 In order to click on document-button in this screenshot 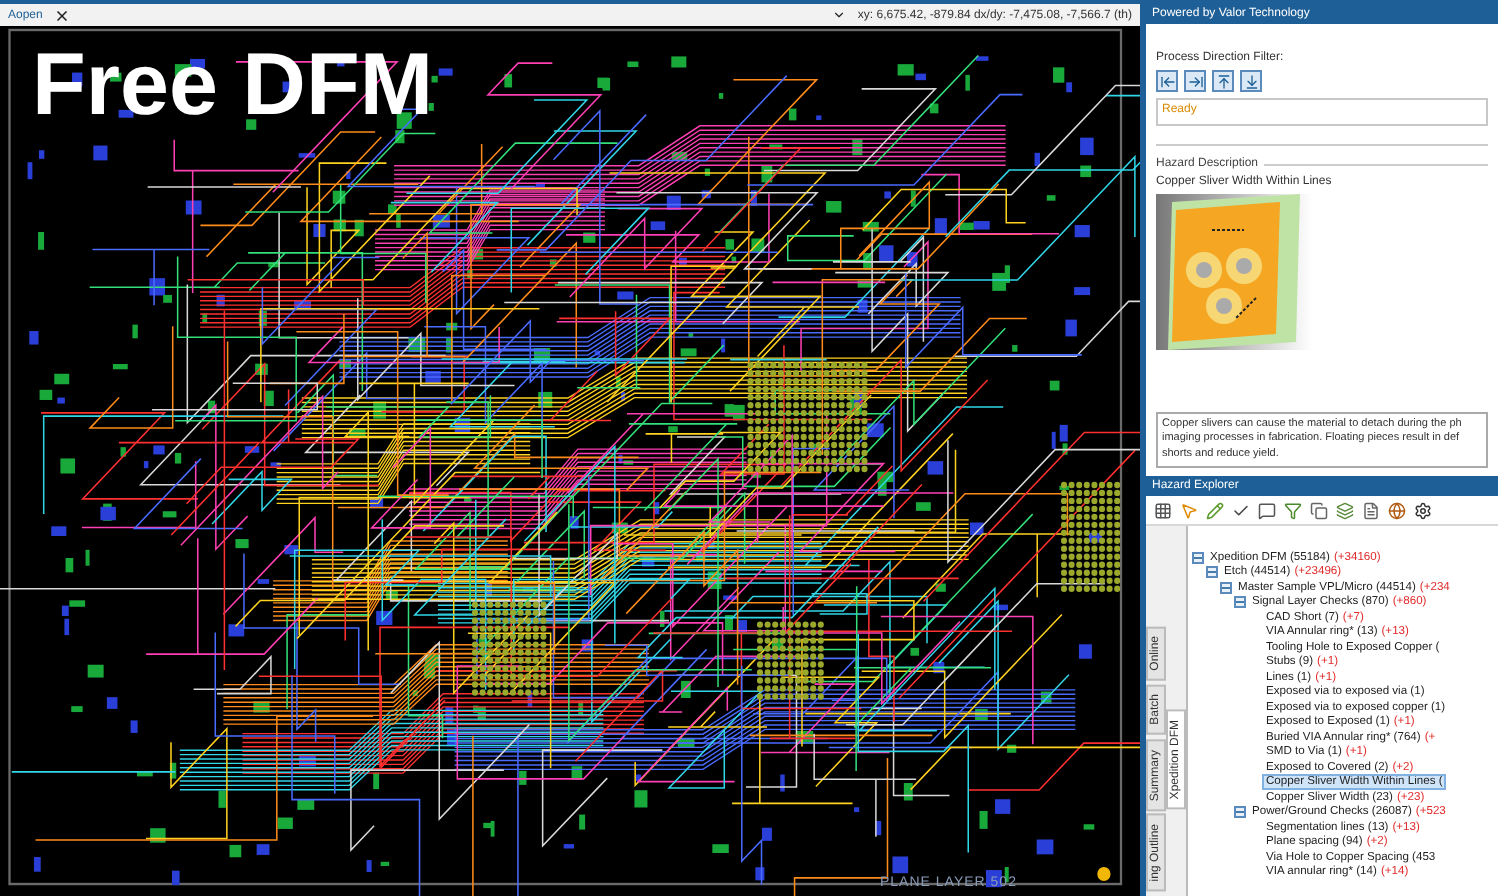, I will do `click(1370, 510)`.